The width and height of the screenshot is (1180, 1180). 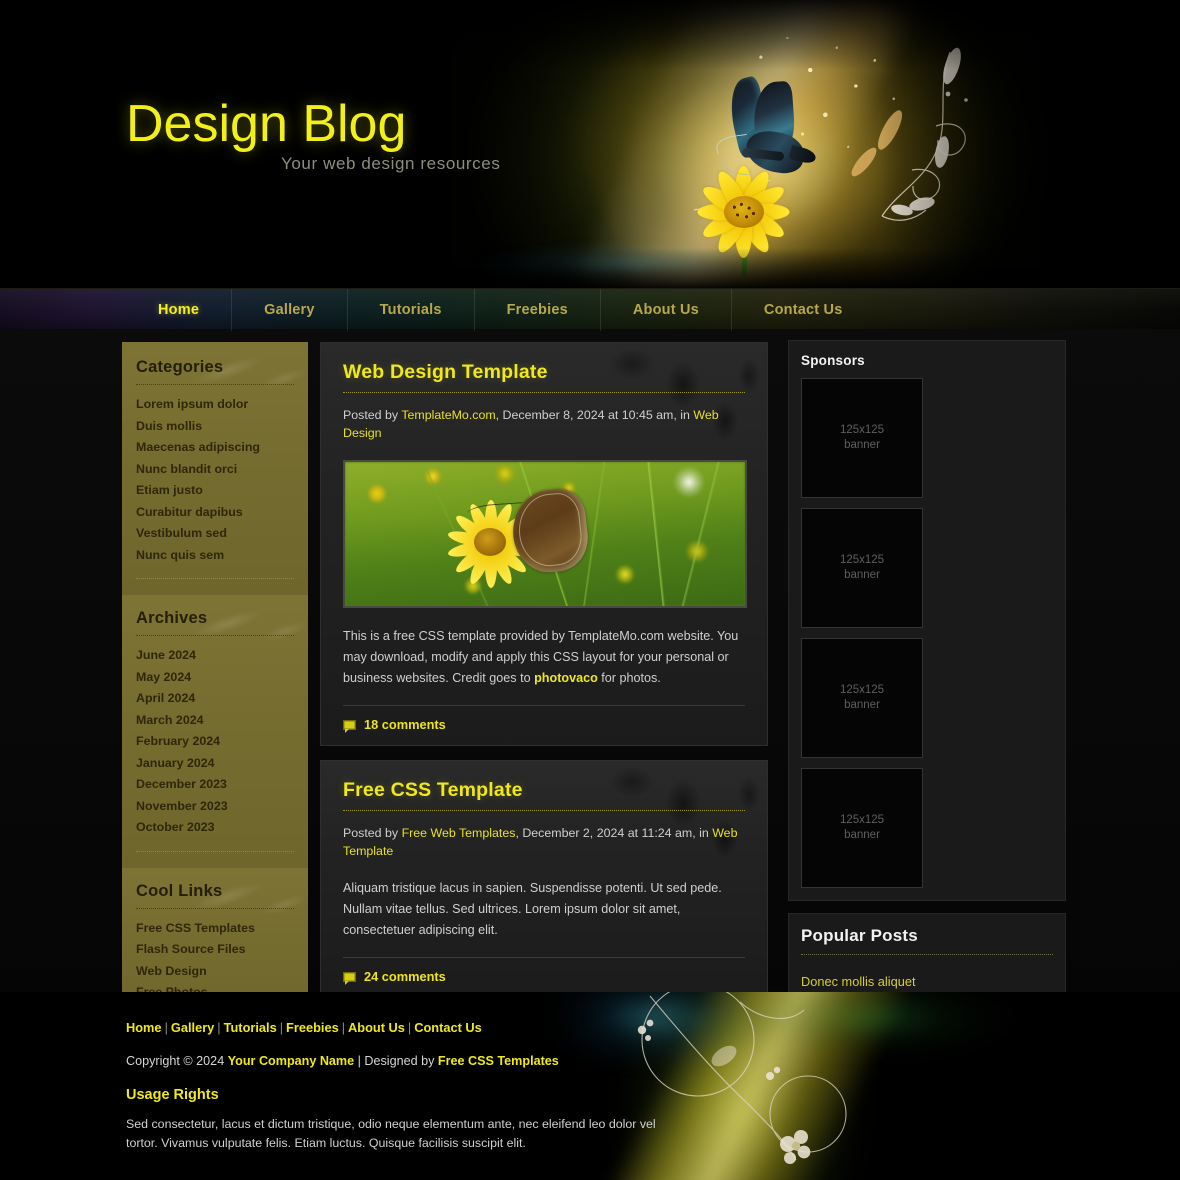 I want to click on post-title: Free CSS Template, so click(x=544, y=790).